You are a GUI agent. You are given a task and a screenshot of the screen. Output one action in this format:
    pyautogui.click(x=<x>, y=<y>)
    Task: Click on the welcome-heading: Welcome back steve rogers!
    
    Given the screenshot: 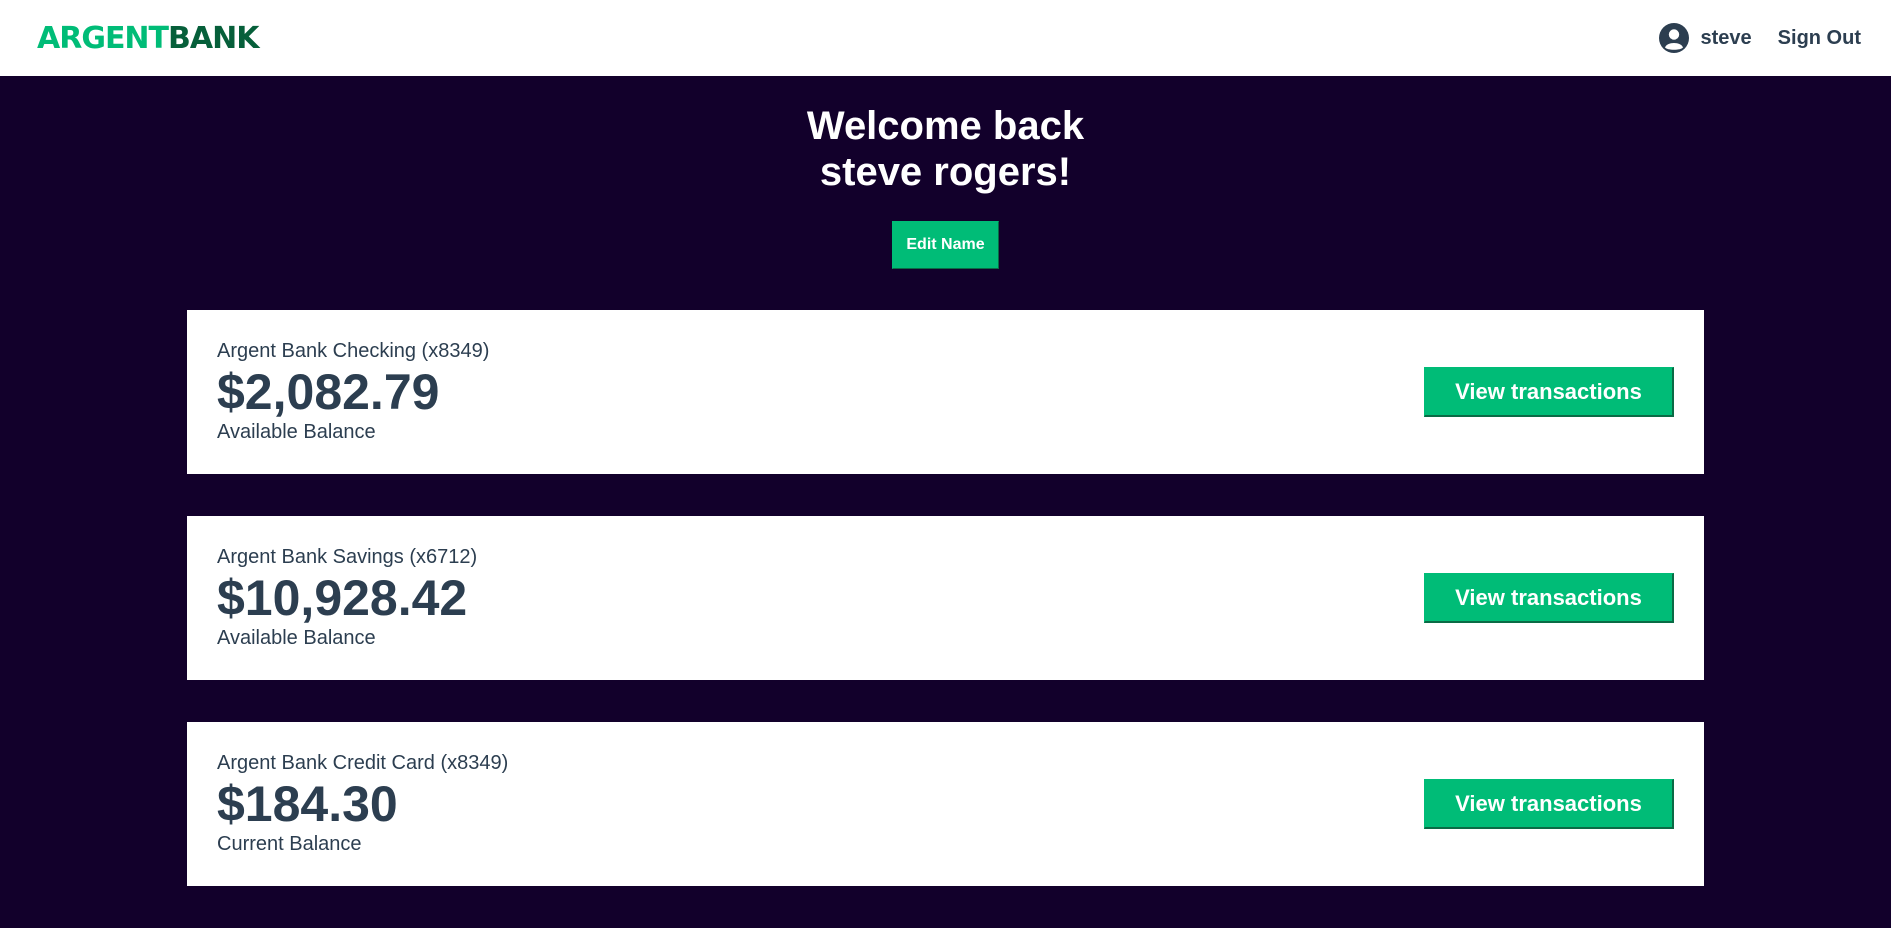 What is the action you would take?
    pyautogui.click(x=945, y=149)
    